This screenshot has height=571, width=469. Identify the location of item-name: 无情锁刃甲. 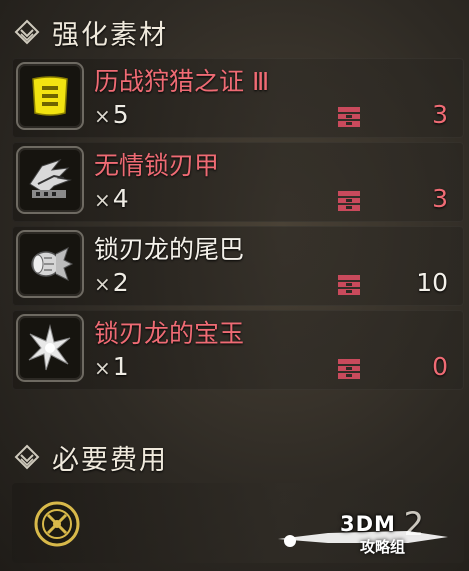
(157, 165).